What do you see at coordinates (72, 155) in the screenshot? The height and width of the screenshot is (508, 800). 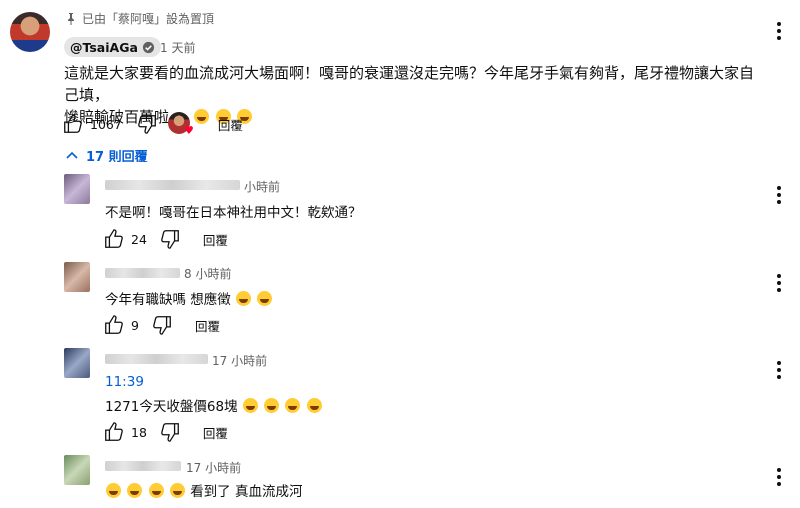 I see `chevron-up-icon` at bounding box center [72, 155].